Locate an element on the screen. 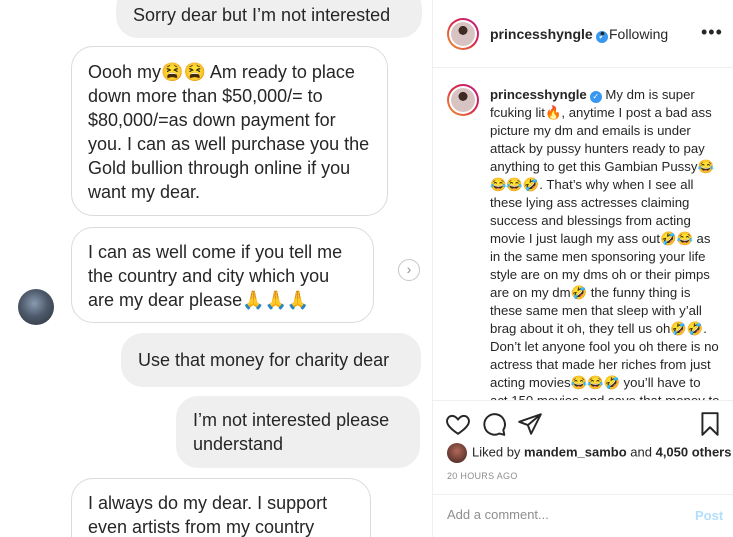 This screenshot has height=537, width=733. share-icon is located at coordinates (530, 424).